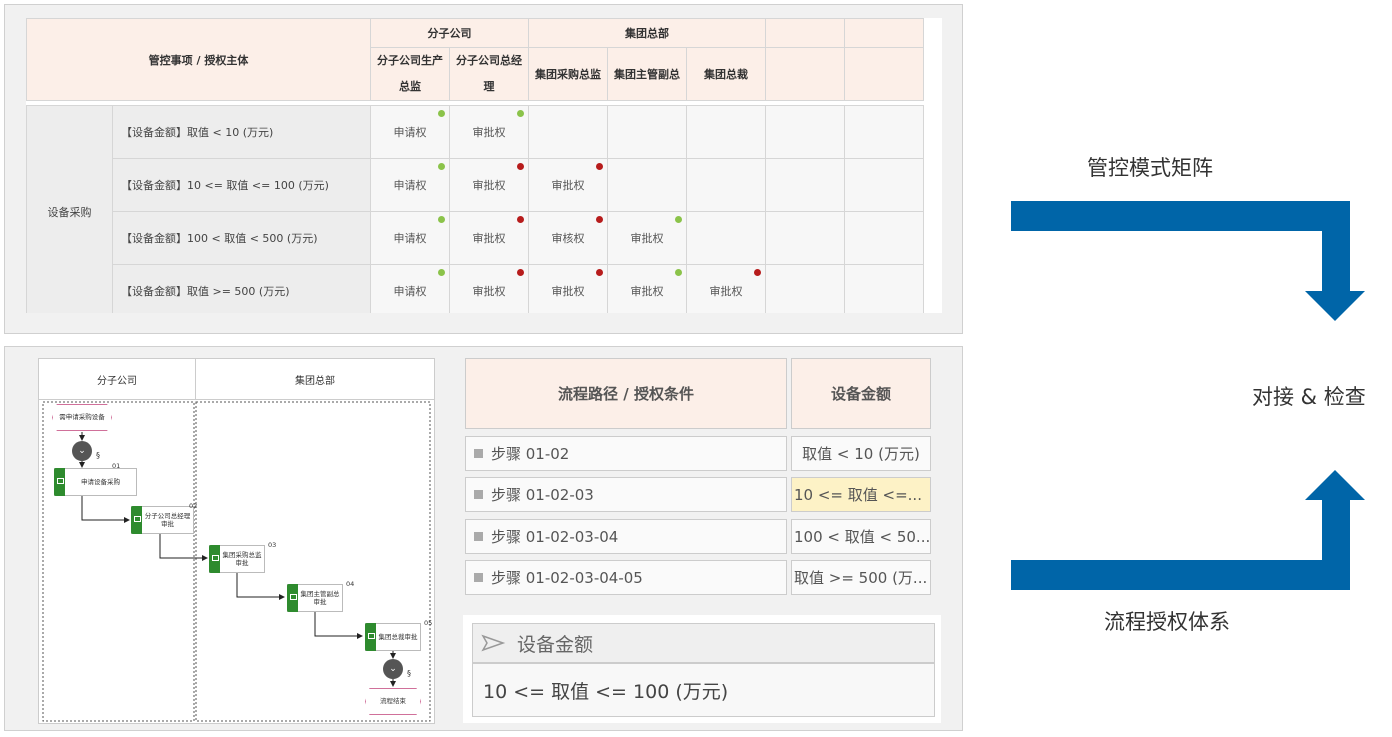 This screenshot has height=737, width=1392. Describe the element at coordinates (82, 417) in the screenshot. I see `flow-start-event: 需申请采购设备` at that location.